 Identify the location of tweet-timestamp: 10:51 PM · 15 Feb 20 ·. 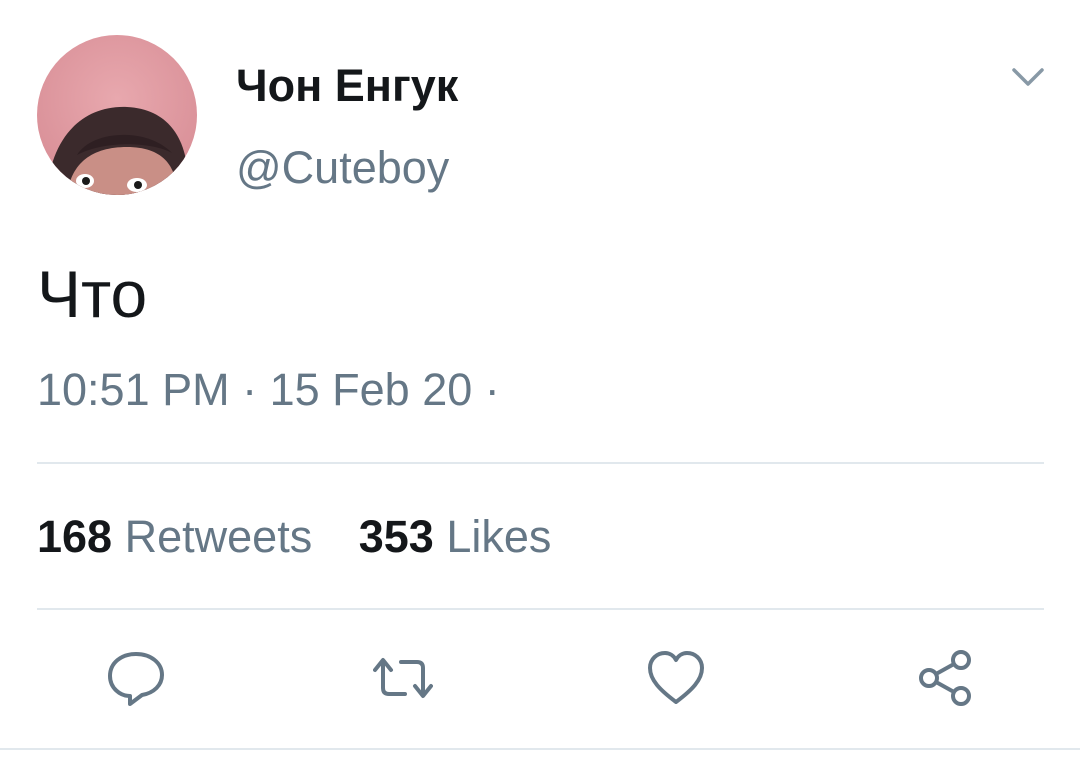
(268, 390).